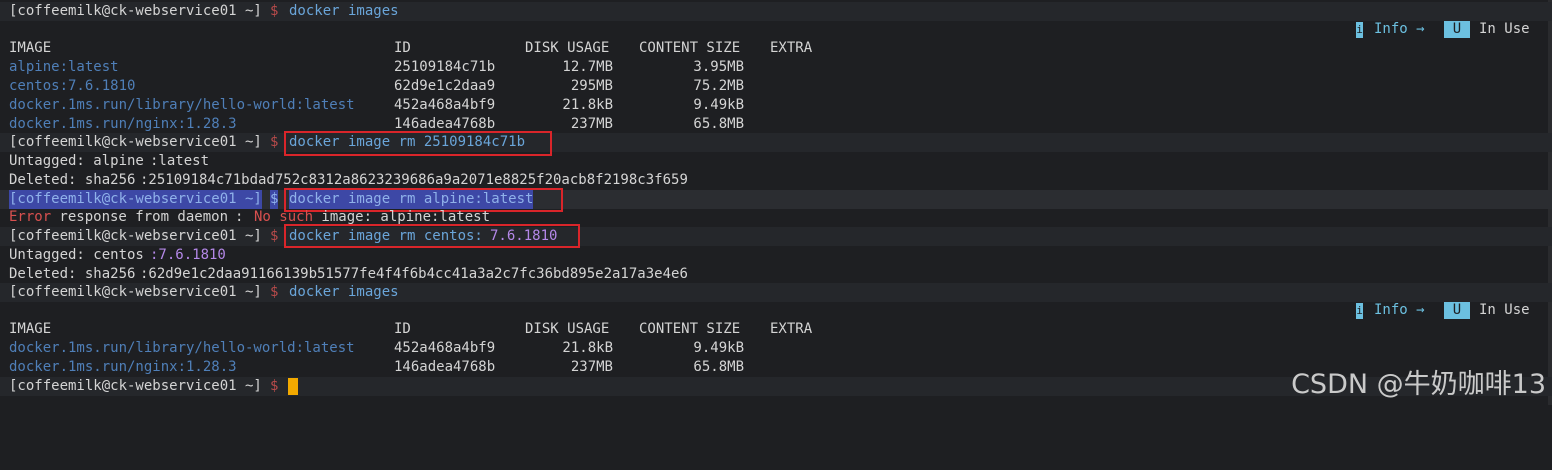 The image size is (1552, 470). What do you see at coordinates (293, 386) in the screenshot?
I see `text-cursor` at bounding box center [293, 386].